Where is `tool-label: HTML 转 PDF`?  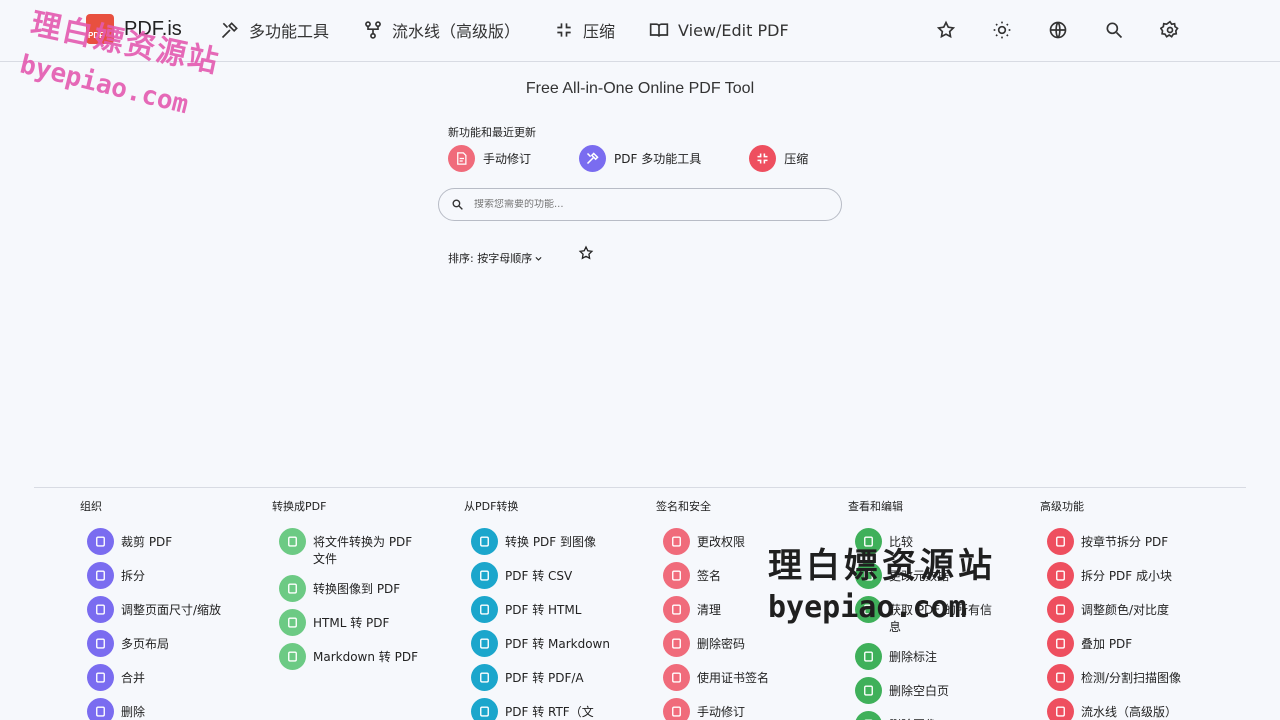 tool-label: HTML 转 PDF is located at coordinates (351, 623).